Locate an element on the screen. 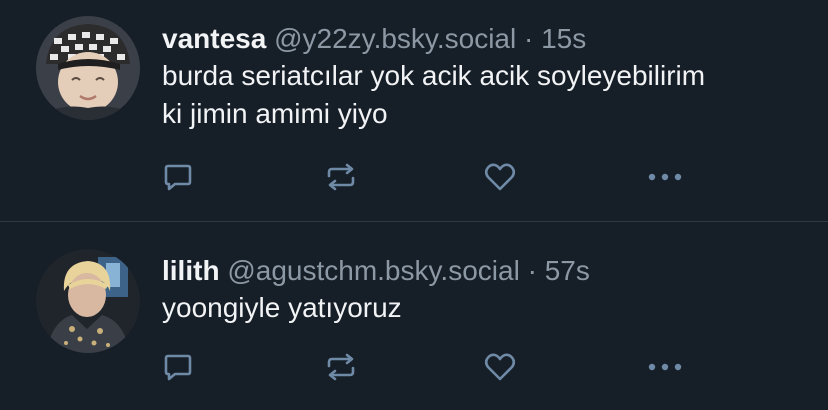 This screenshot has width=828, height=410. post-header: vantesa @y22zy.bsky.social · 15s is located at coordinates (374, 39).